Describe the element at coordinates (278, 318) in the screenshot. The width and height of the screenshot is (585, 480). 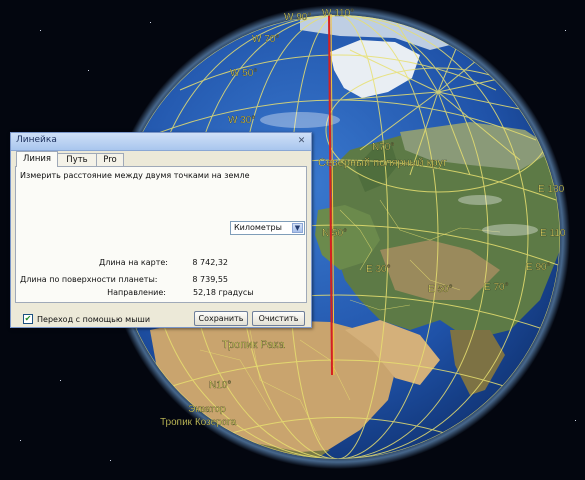
I see `clear-button: Очистить` at that location.